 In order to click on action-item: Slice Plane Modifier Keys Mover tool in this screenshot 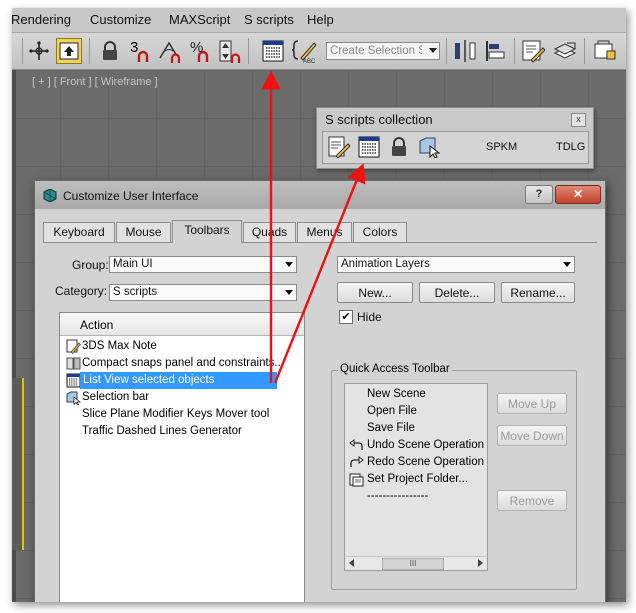, I will do `click(181, 414)`.